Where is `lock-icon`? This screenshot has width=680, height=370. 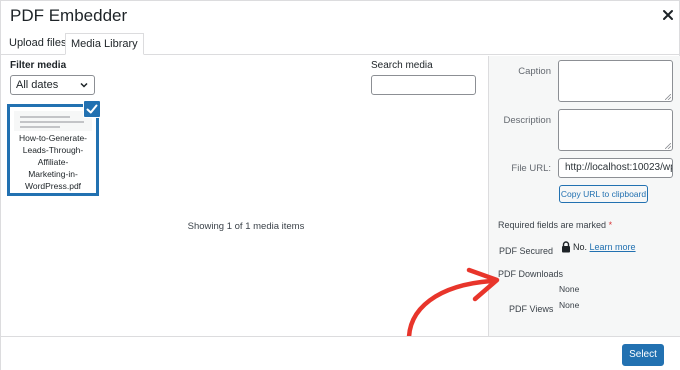
lock-icon is located at coordinates (566, 247).